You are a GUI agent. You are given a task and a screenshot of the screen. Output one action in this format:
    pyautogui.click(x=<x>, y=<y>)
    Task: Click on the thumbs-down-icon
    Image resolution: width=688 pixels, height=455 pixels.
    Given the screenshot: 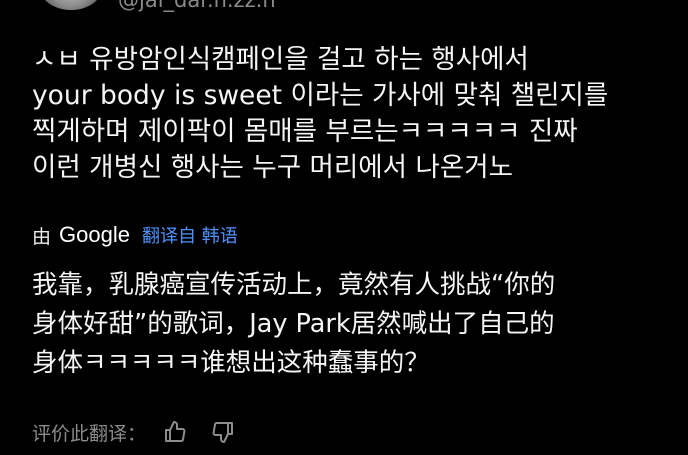 What is the action you would take?
    pyautogui.click(x=223, y=432)
    